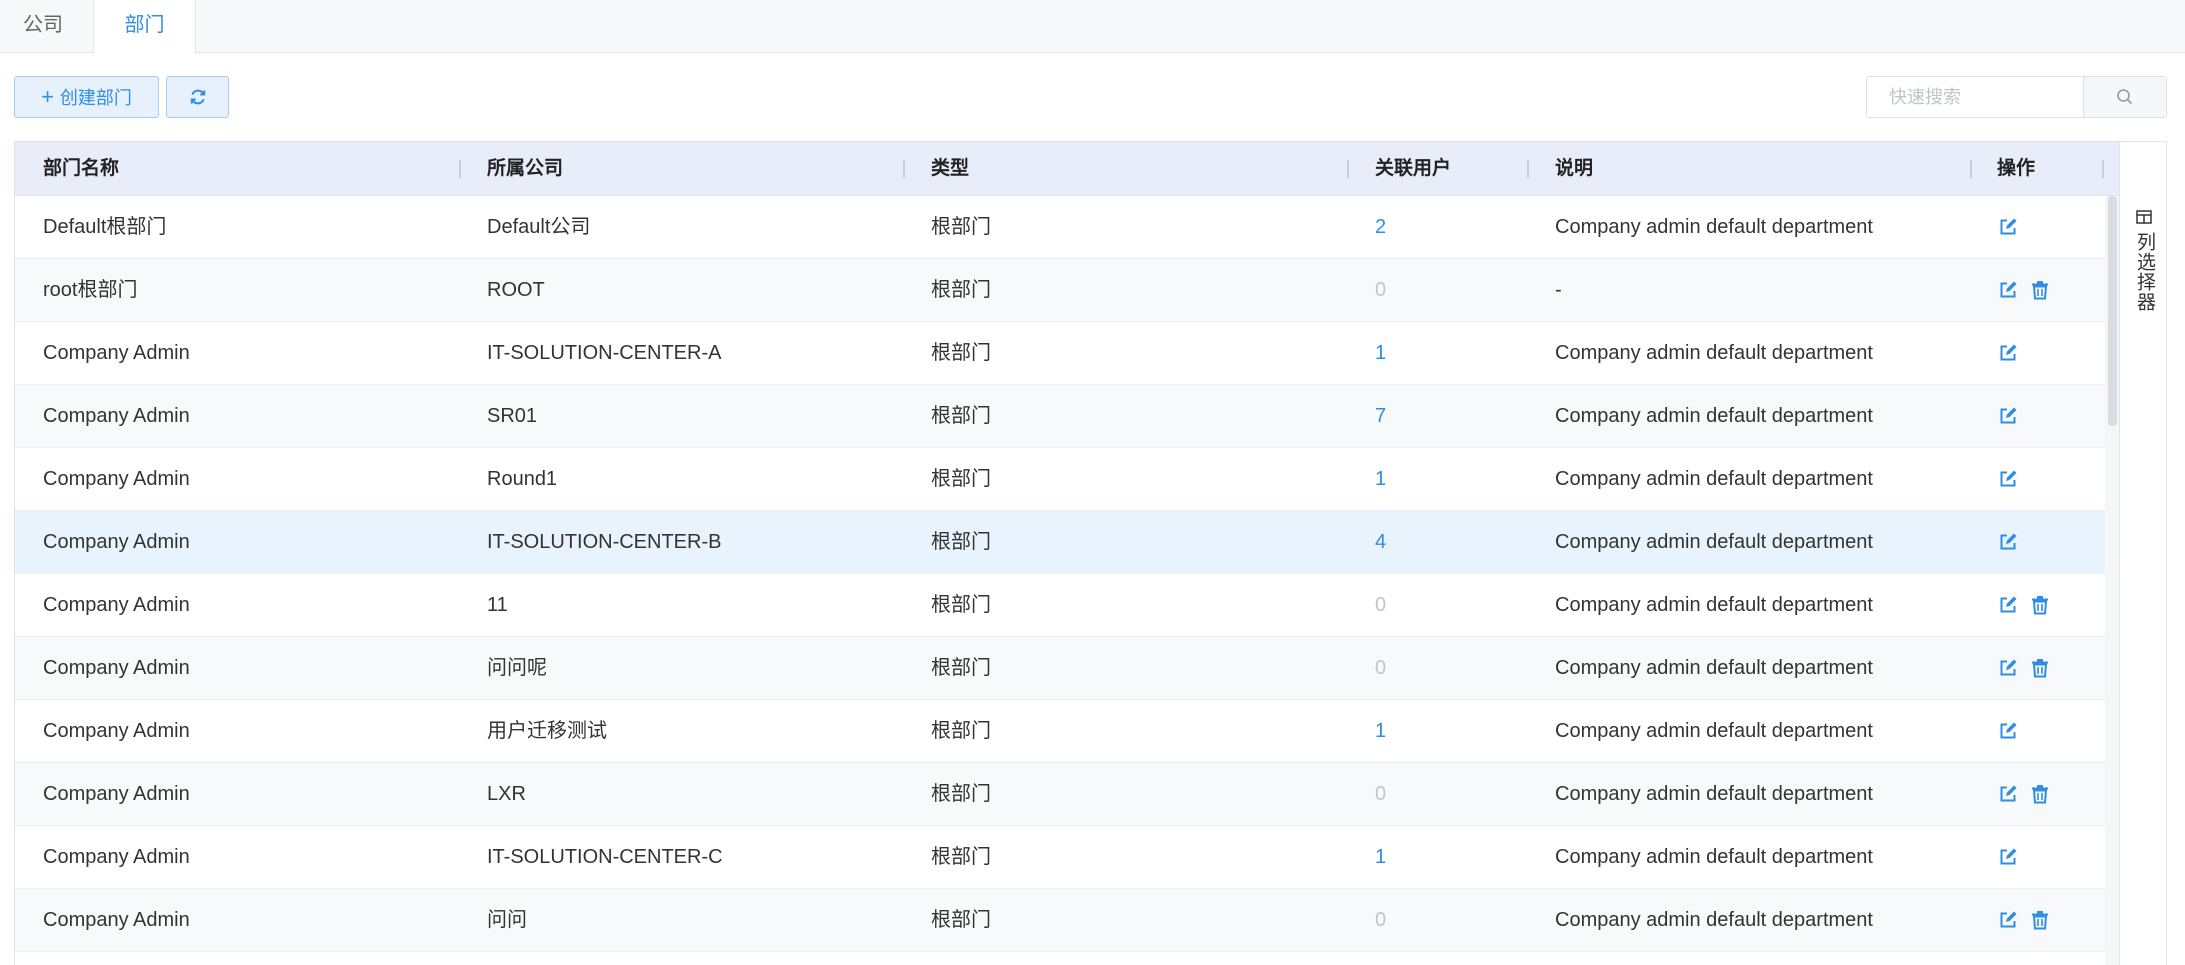 Image resolution: width=2185 pixels, height=965 pixels. I want to click on column-header-actions: 操作, so click(2016, 168).